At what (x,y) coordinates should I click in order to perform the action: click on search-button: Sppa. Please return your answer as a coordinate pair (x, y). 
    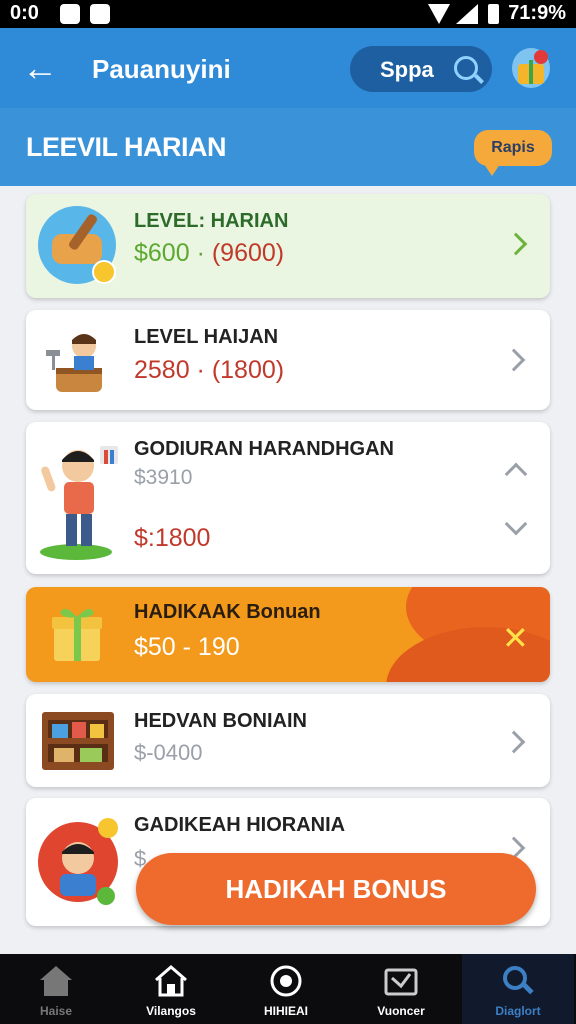
    Looking at the image, I should click on (421, 69).